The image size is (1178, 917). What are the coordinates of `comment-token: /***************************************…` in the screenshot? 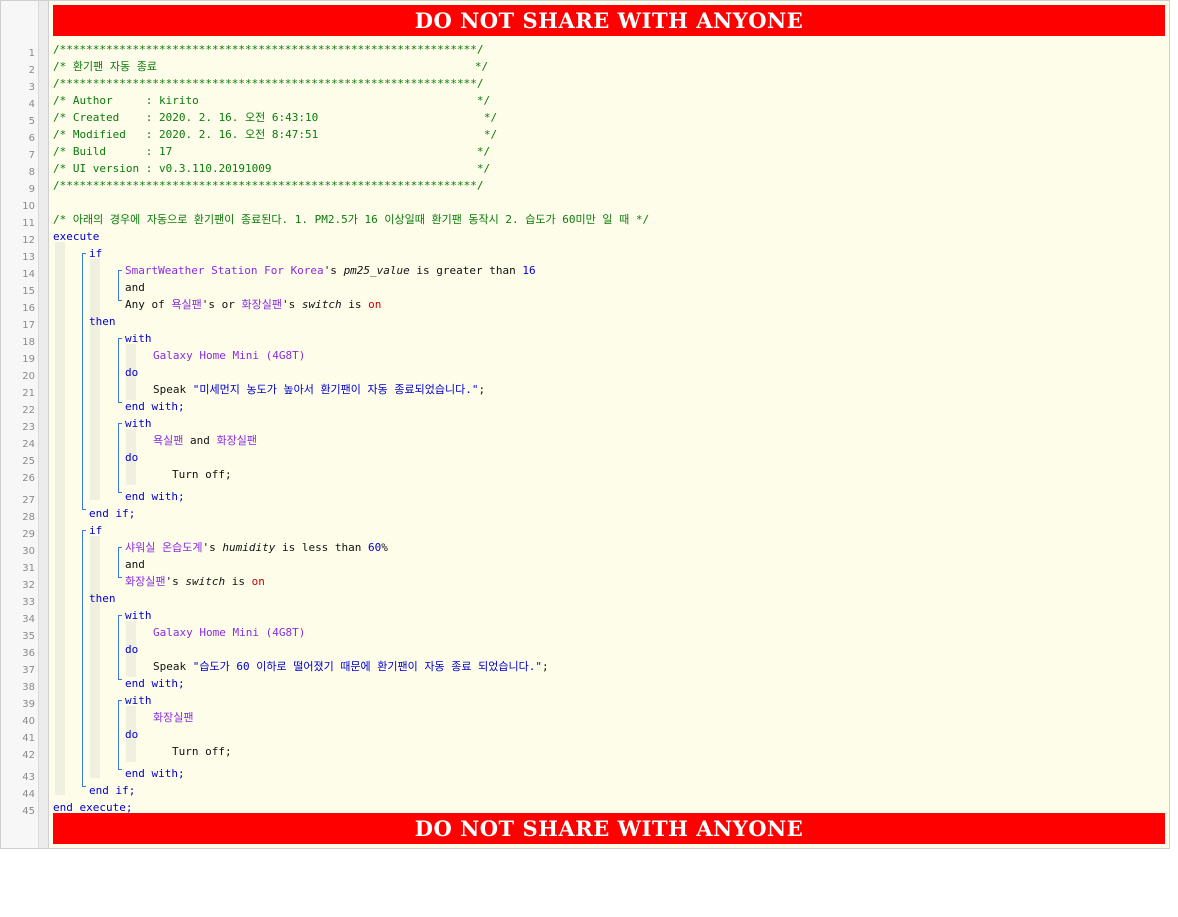 It's located at (268, 83).